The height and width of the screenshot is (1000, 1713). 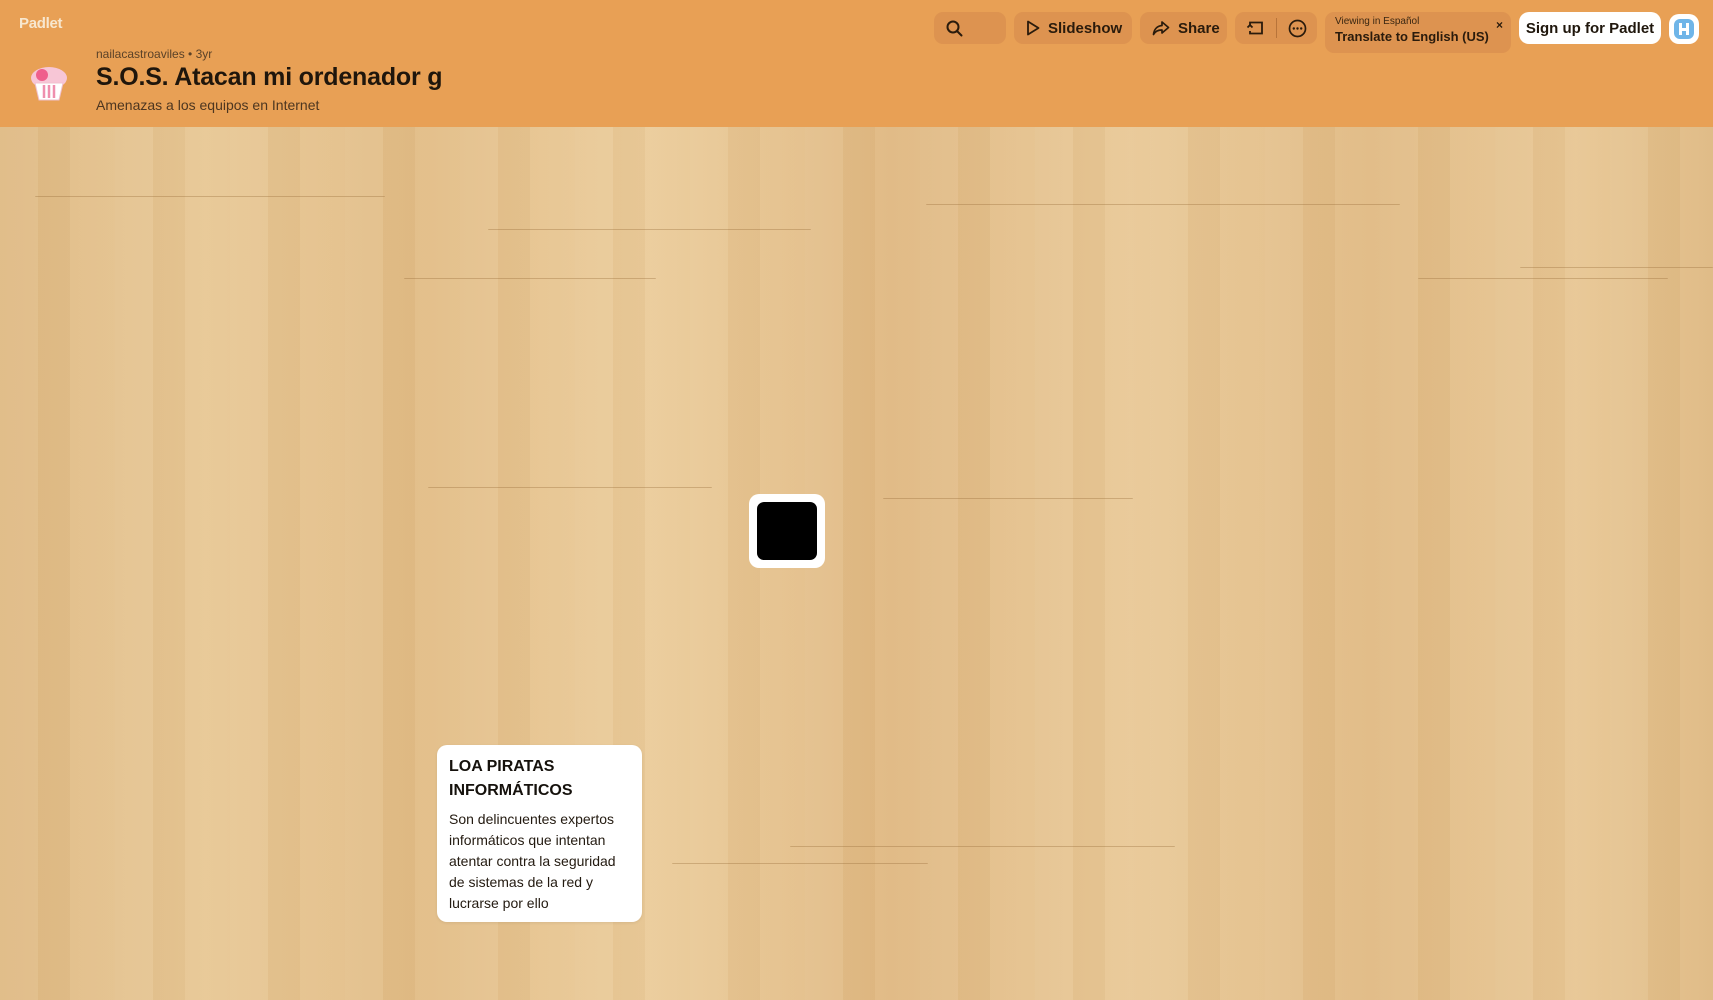 I want to click on post-image, so click(x=787, y=531).